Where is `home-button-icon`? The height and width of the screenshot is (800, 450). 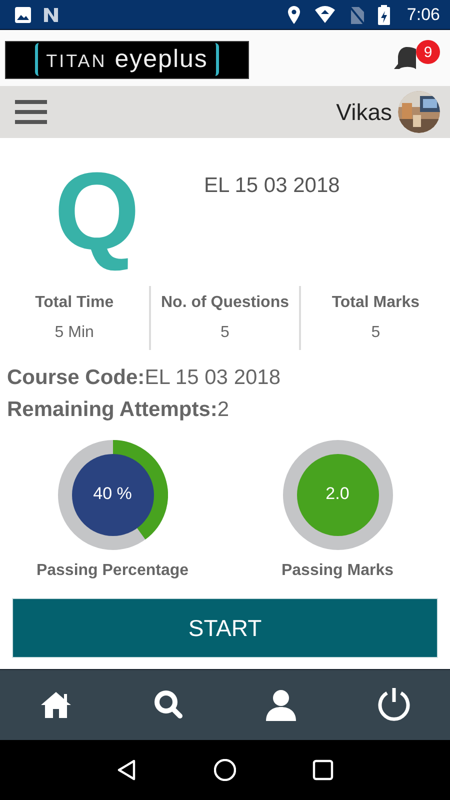
home-button-icon is located at coordinates (225, 770).